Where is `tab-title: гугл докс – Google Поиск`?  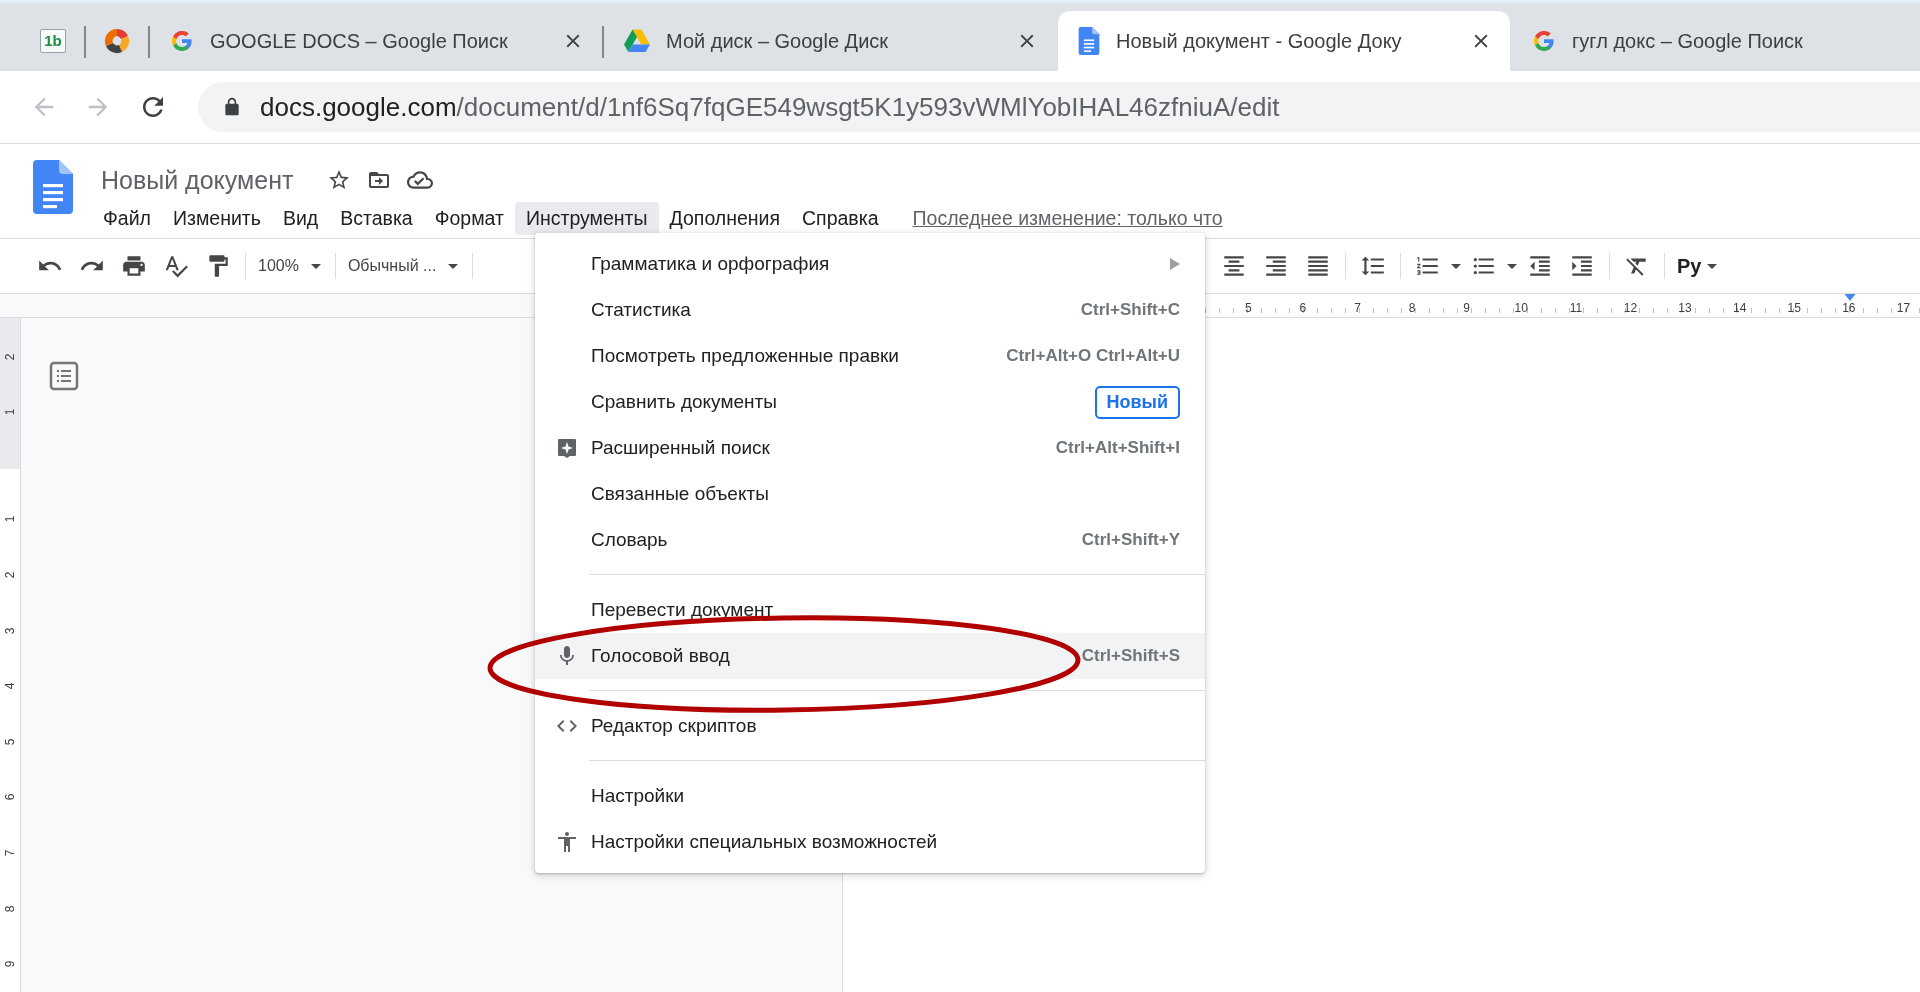 tab-title: гугл докс – Google Поиск is located at coordinates (1688, 41).